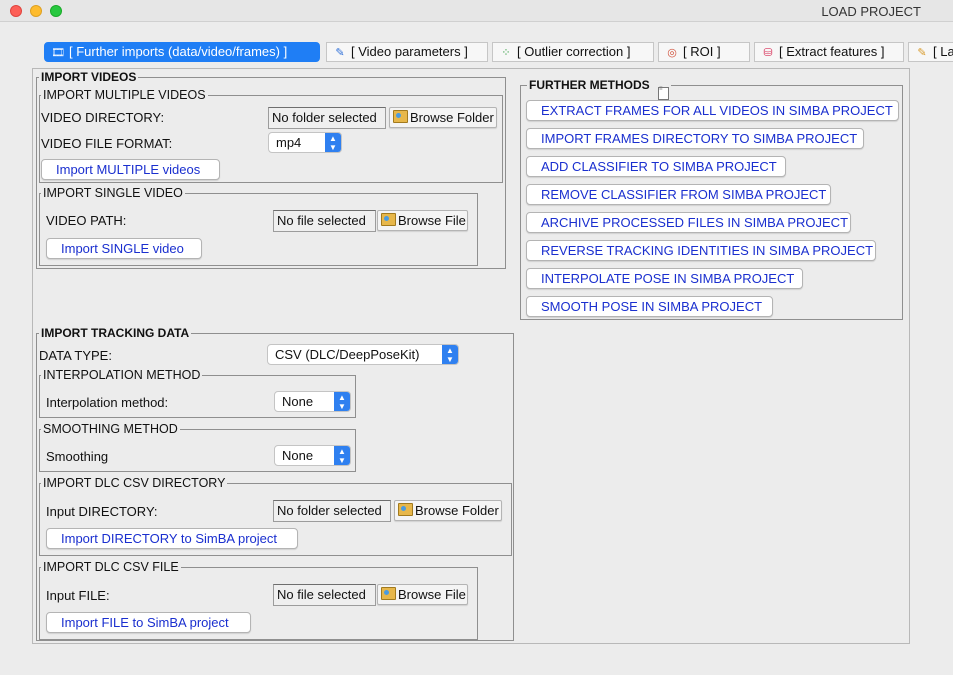  I want to click on interpolation-method-title: INTERPOLATION METHOD, so click(122, 375).